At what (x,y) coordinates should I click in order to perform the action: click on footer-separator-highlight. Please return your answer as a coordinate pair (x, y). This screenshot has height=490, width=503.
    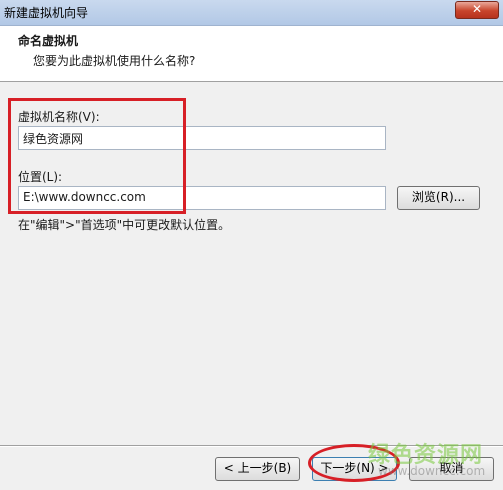
    Looking at the image, I should click on (251, 446).